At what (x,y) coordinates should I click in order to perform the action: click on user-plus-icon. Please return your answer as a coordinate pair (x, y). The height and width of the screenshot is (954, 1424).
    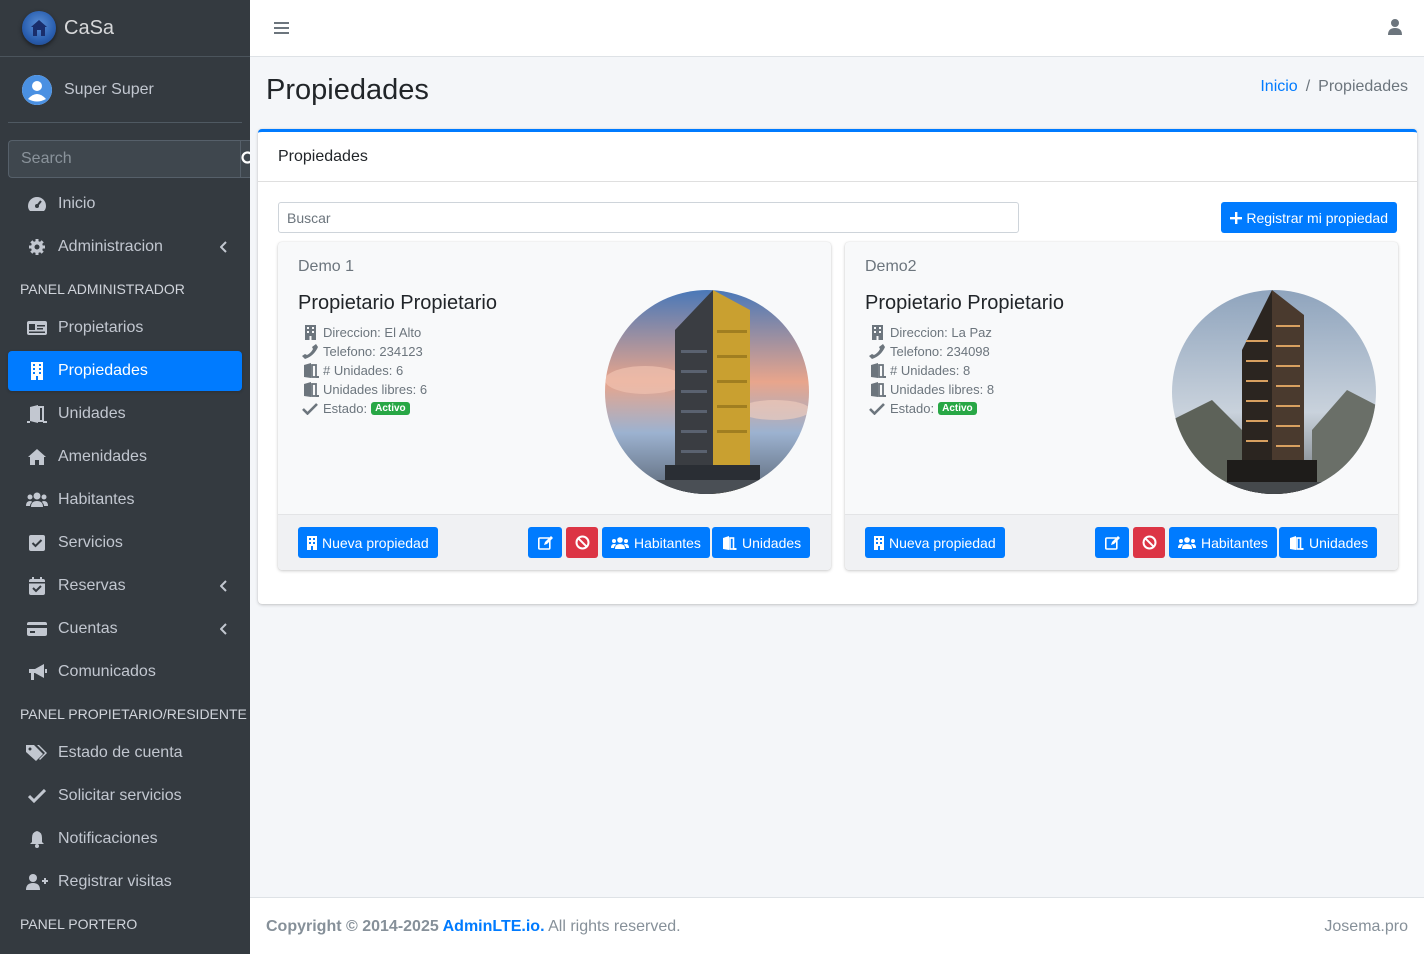
    Looking at the image, I should click on (37, 882).